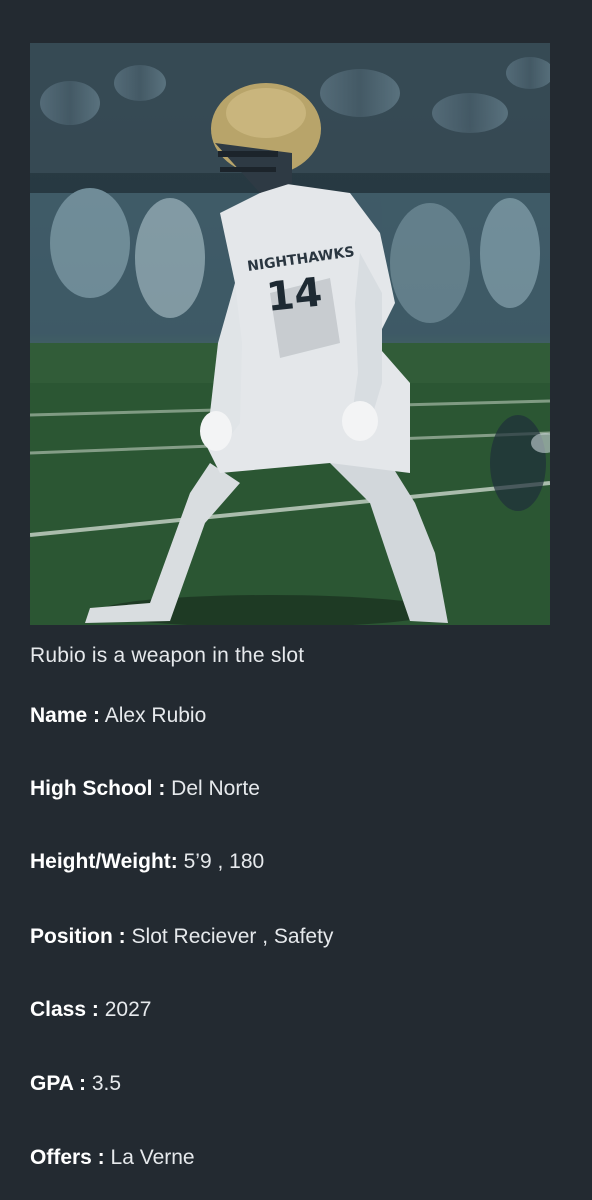  Describe the element at coordinates (106, 1083) in the screenshot. I see `profile-value: 3.5` at that location.